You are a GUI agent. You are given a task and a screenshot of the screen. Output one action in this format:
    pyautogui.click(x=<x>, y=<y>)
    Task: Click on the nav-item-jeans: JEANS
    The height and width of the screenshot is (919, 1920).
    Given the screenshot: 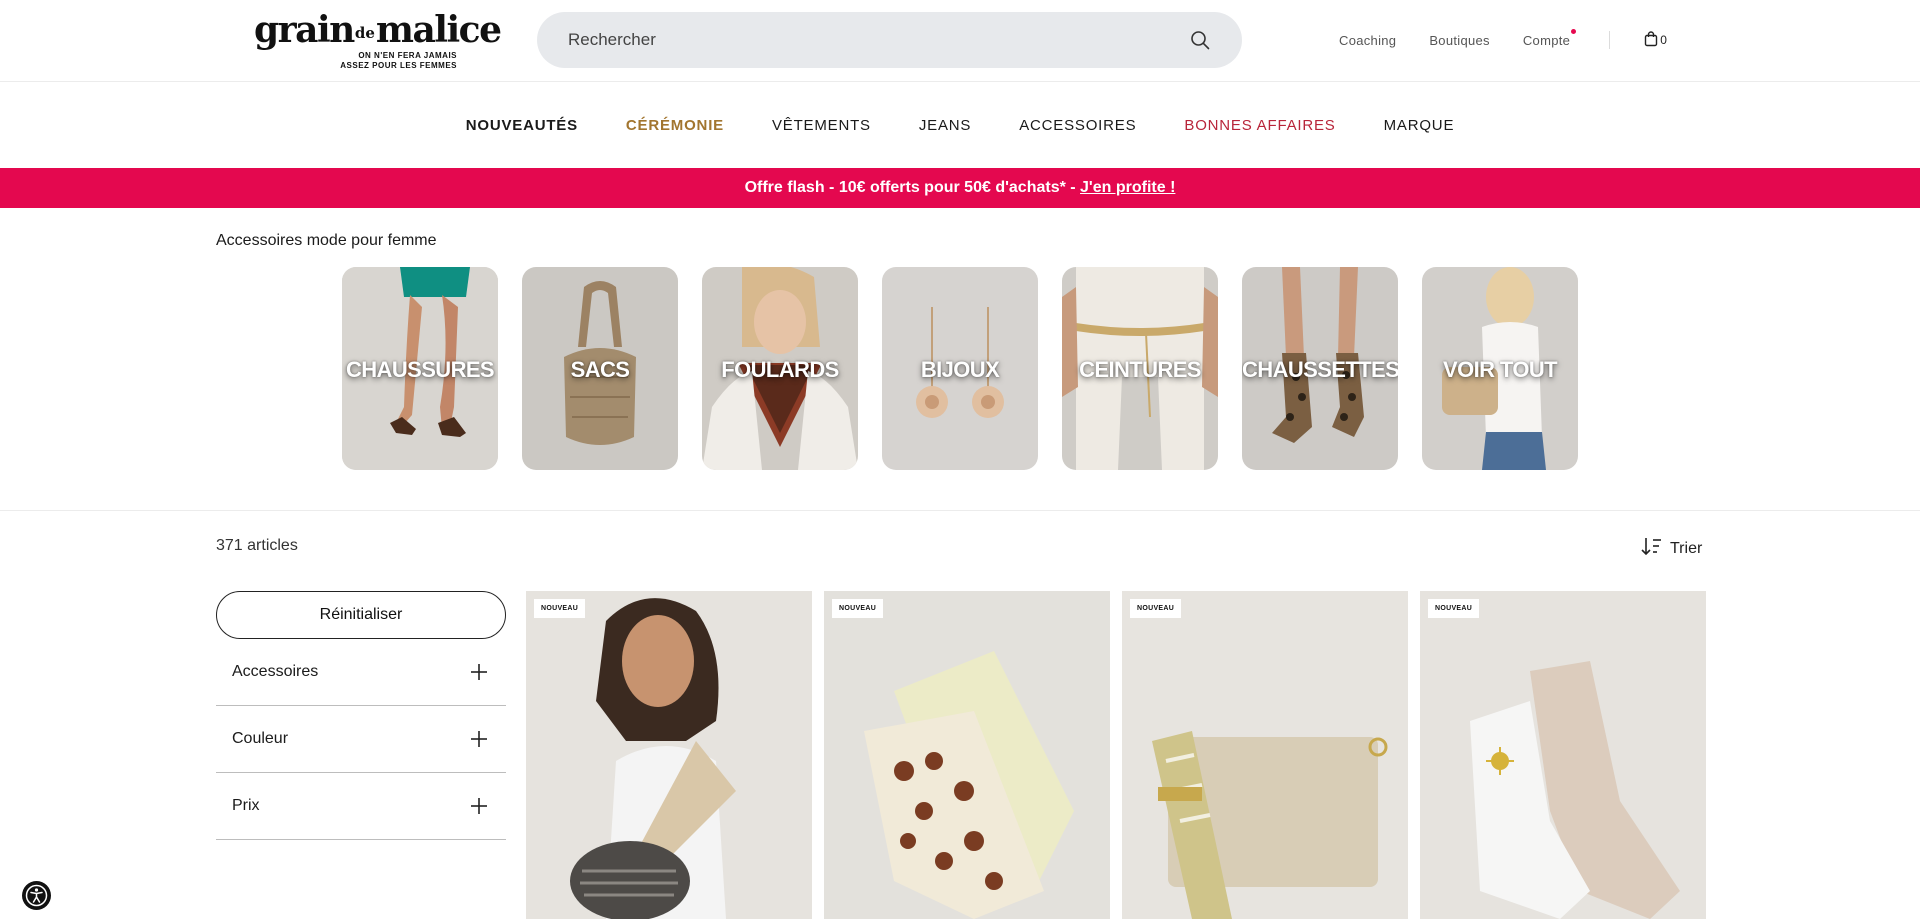 What is the action you would take?
    pyautogui.click(x=945, y=125)
    